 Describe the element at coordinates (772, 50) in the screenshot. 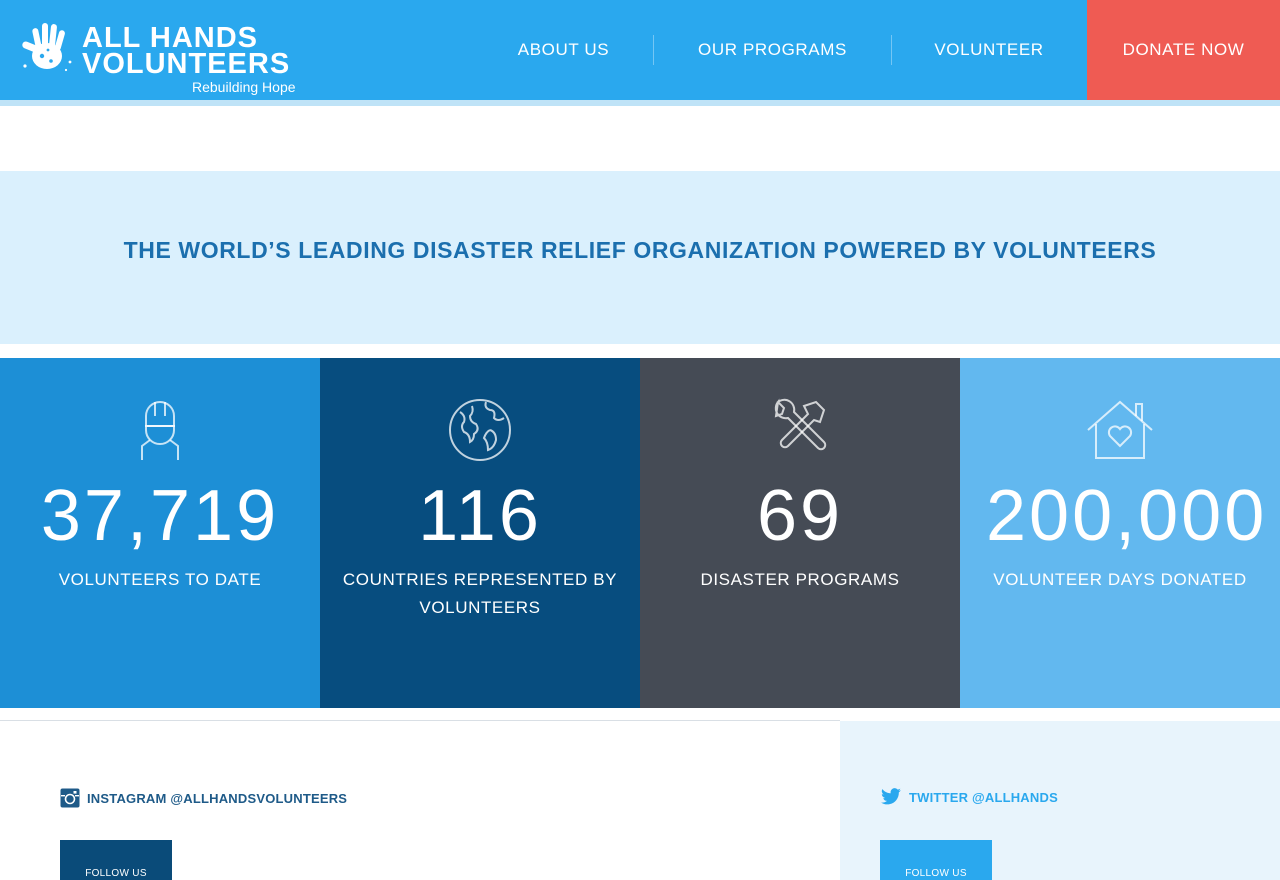

I see `nav-our-programs: OUR PROGRAMS` at that location.